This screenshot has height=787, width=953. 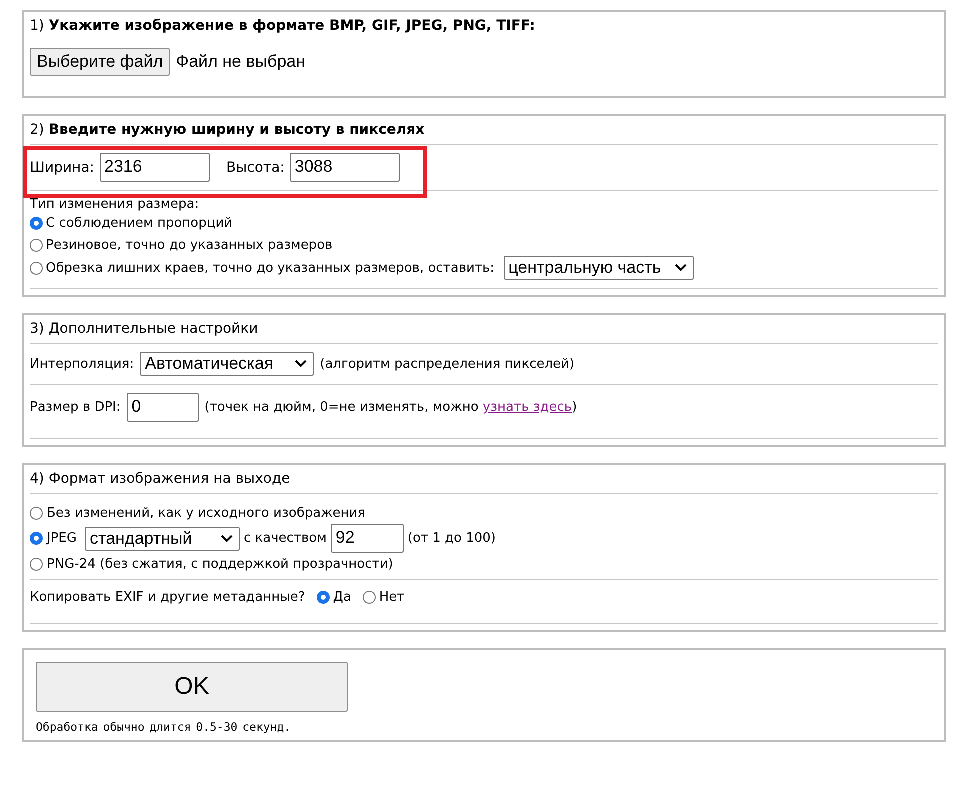 I want to click on interpolation-dropdown: Автоматическая, so click(x=227, y=364).